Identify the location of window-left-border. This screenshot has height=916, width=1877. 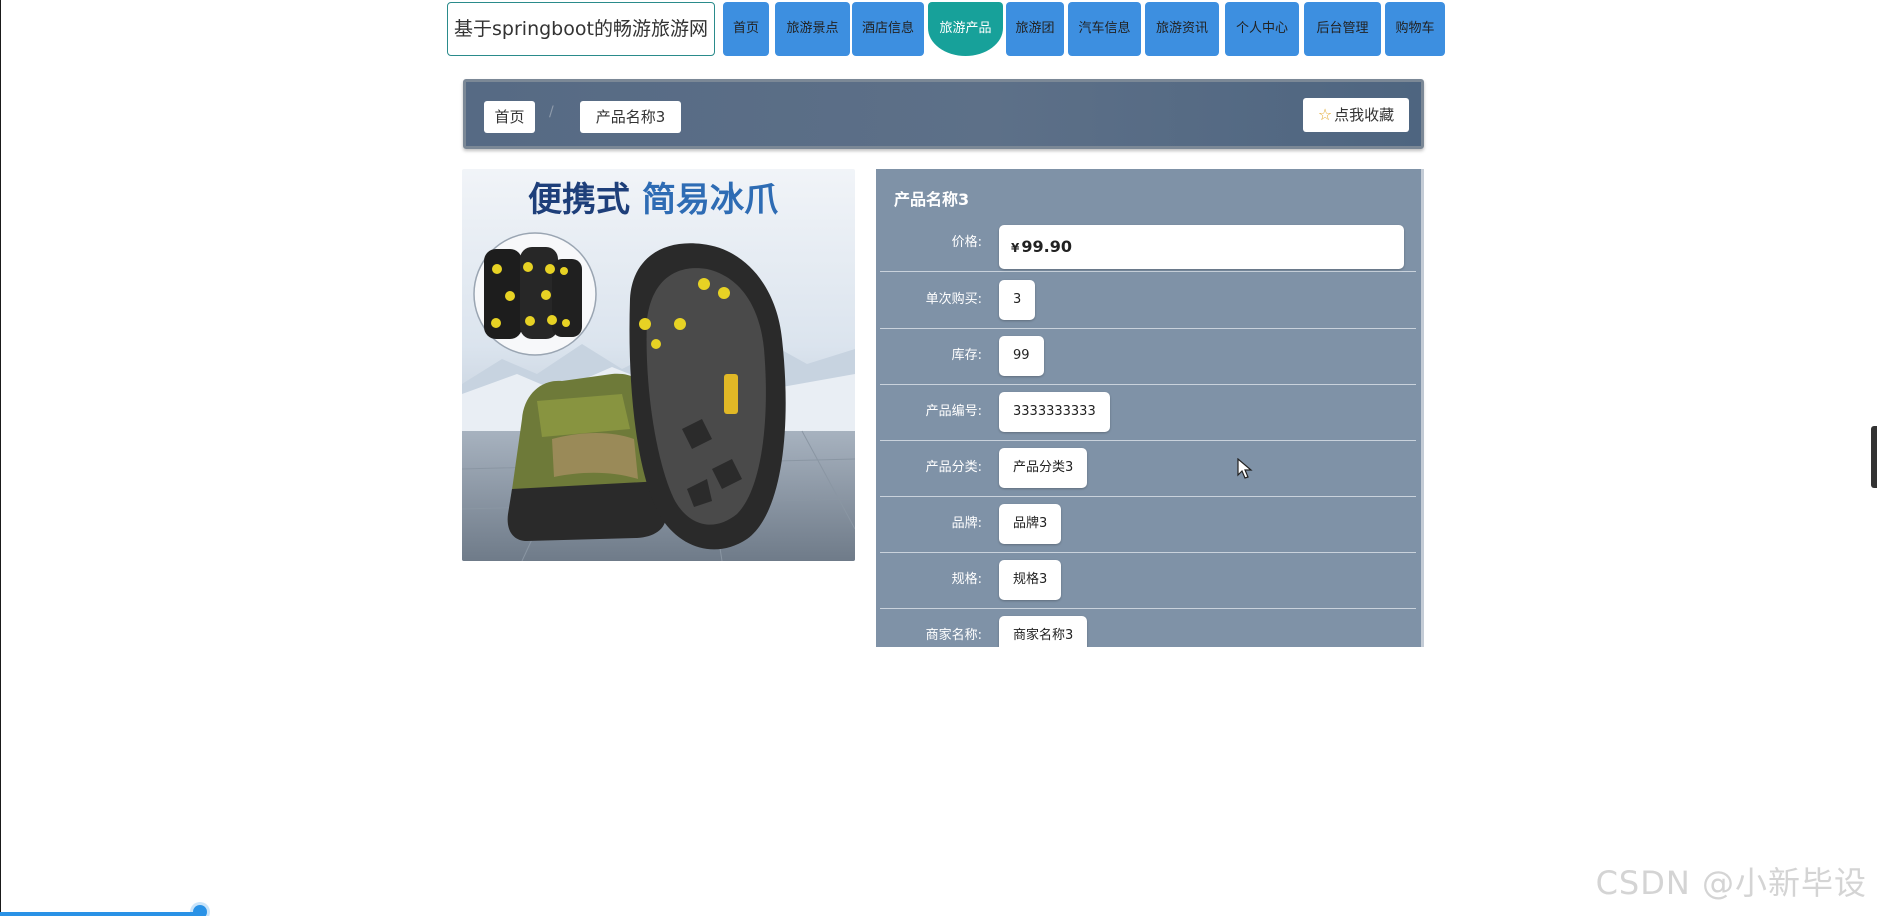
(0, 458).